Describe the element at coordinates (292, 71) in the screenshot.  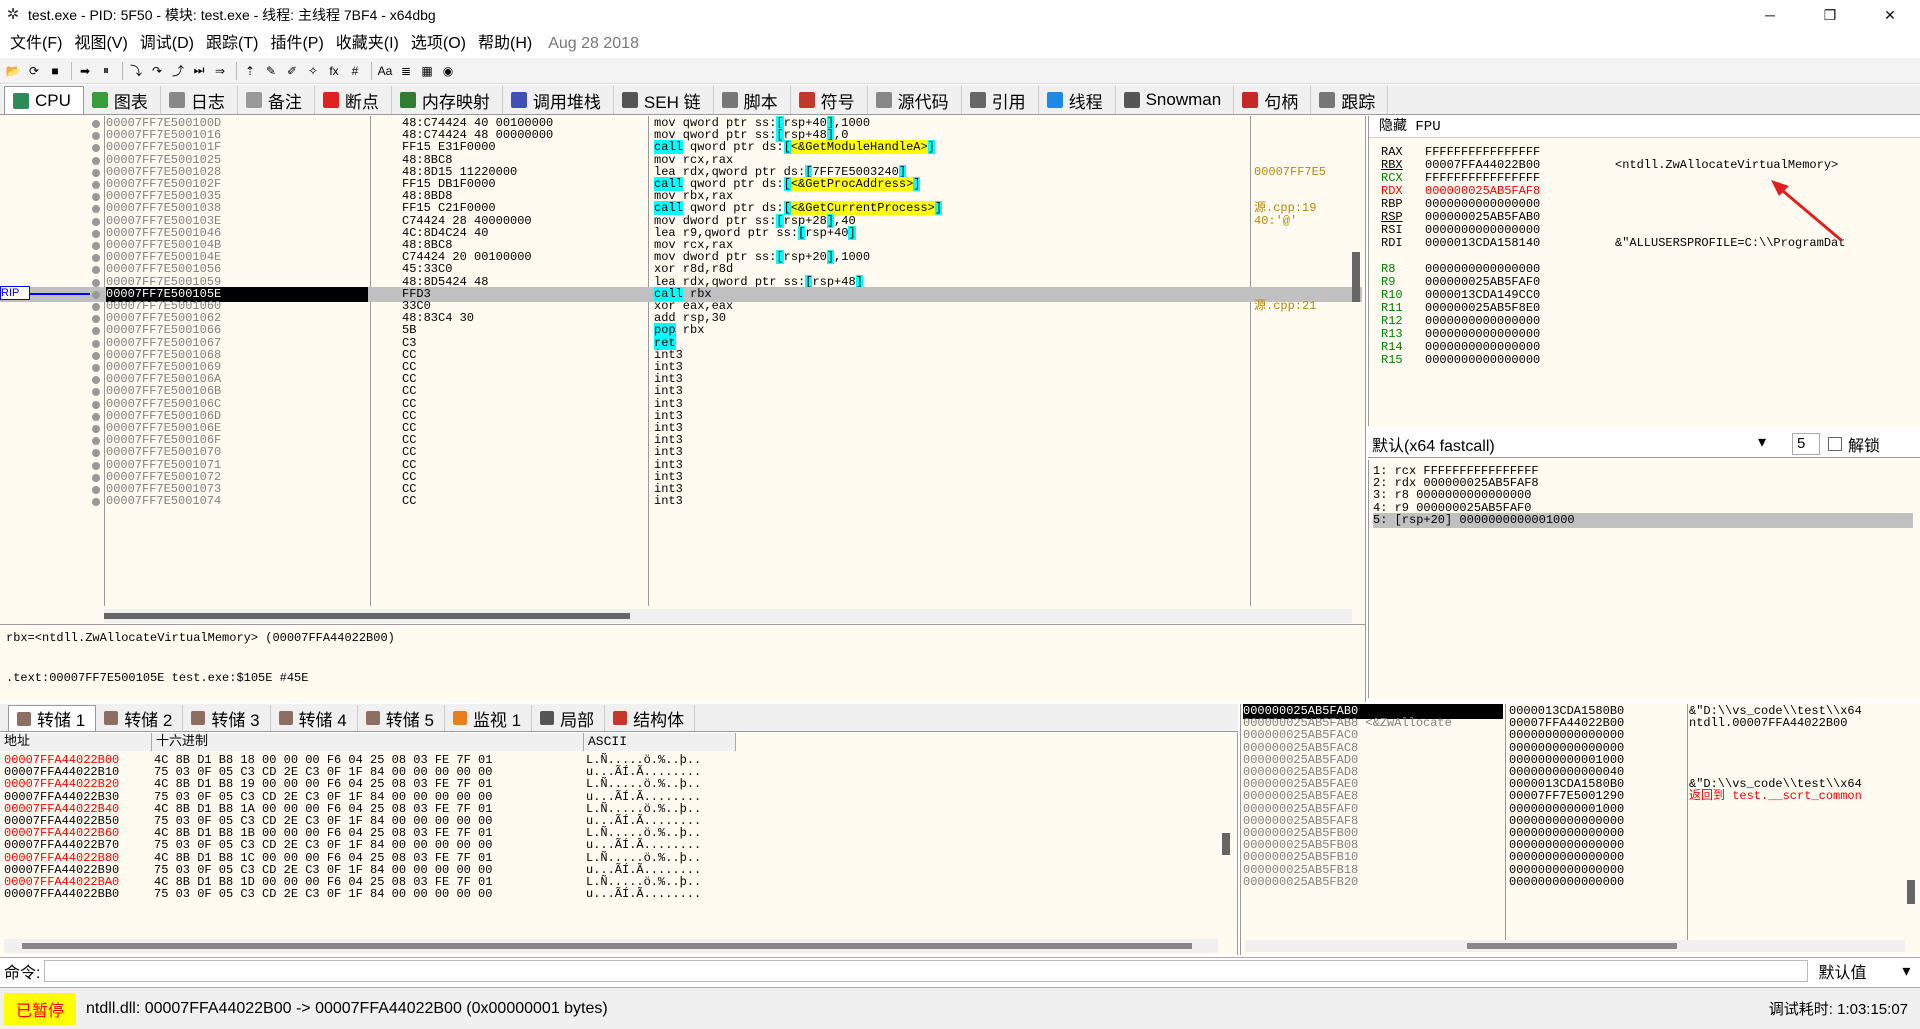
I see `label-icon: ✐` at that location.